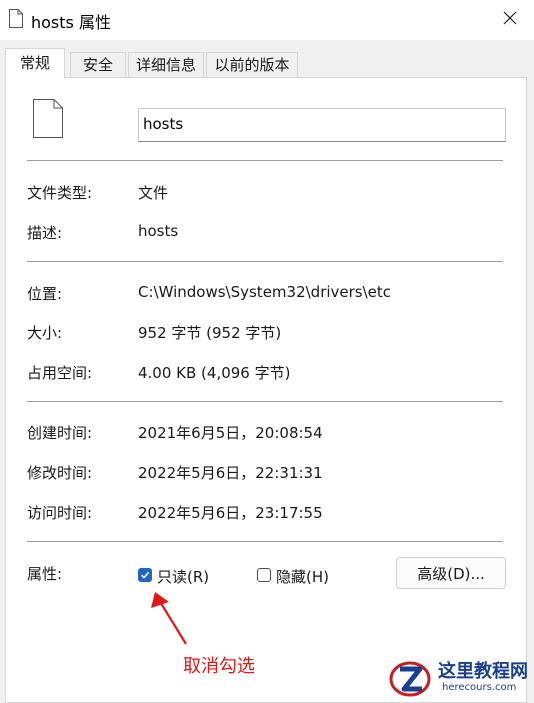  Describe the element at coordinates (169, 618) in the screenshot. I see `annotation-arrow-icon` at that location.